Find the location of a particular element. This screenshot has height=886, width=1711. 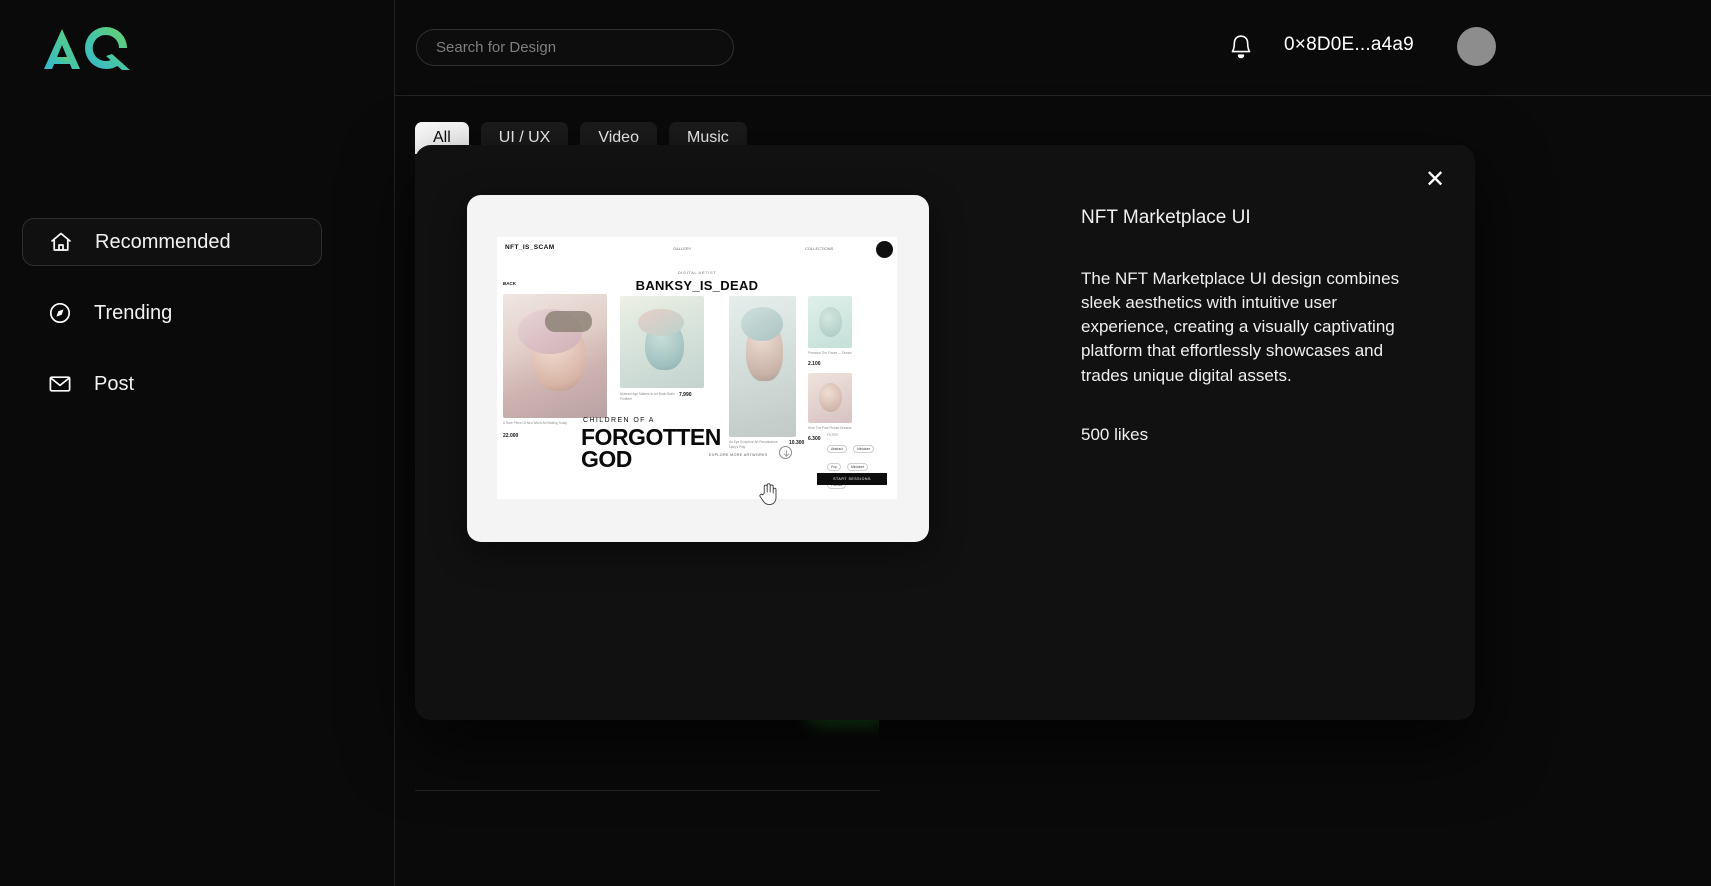

preview-brand: NFT_IS_SCAM is located at coordinates (530, 247).